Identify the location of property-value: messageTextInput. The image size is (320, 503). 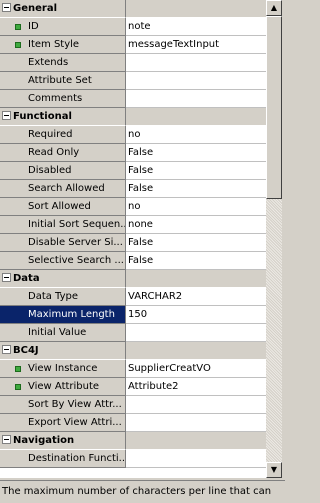
(196, 45).